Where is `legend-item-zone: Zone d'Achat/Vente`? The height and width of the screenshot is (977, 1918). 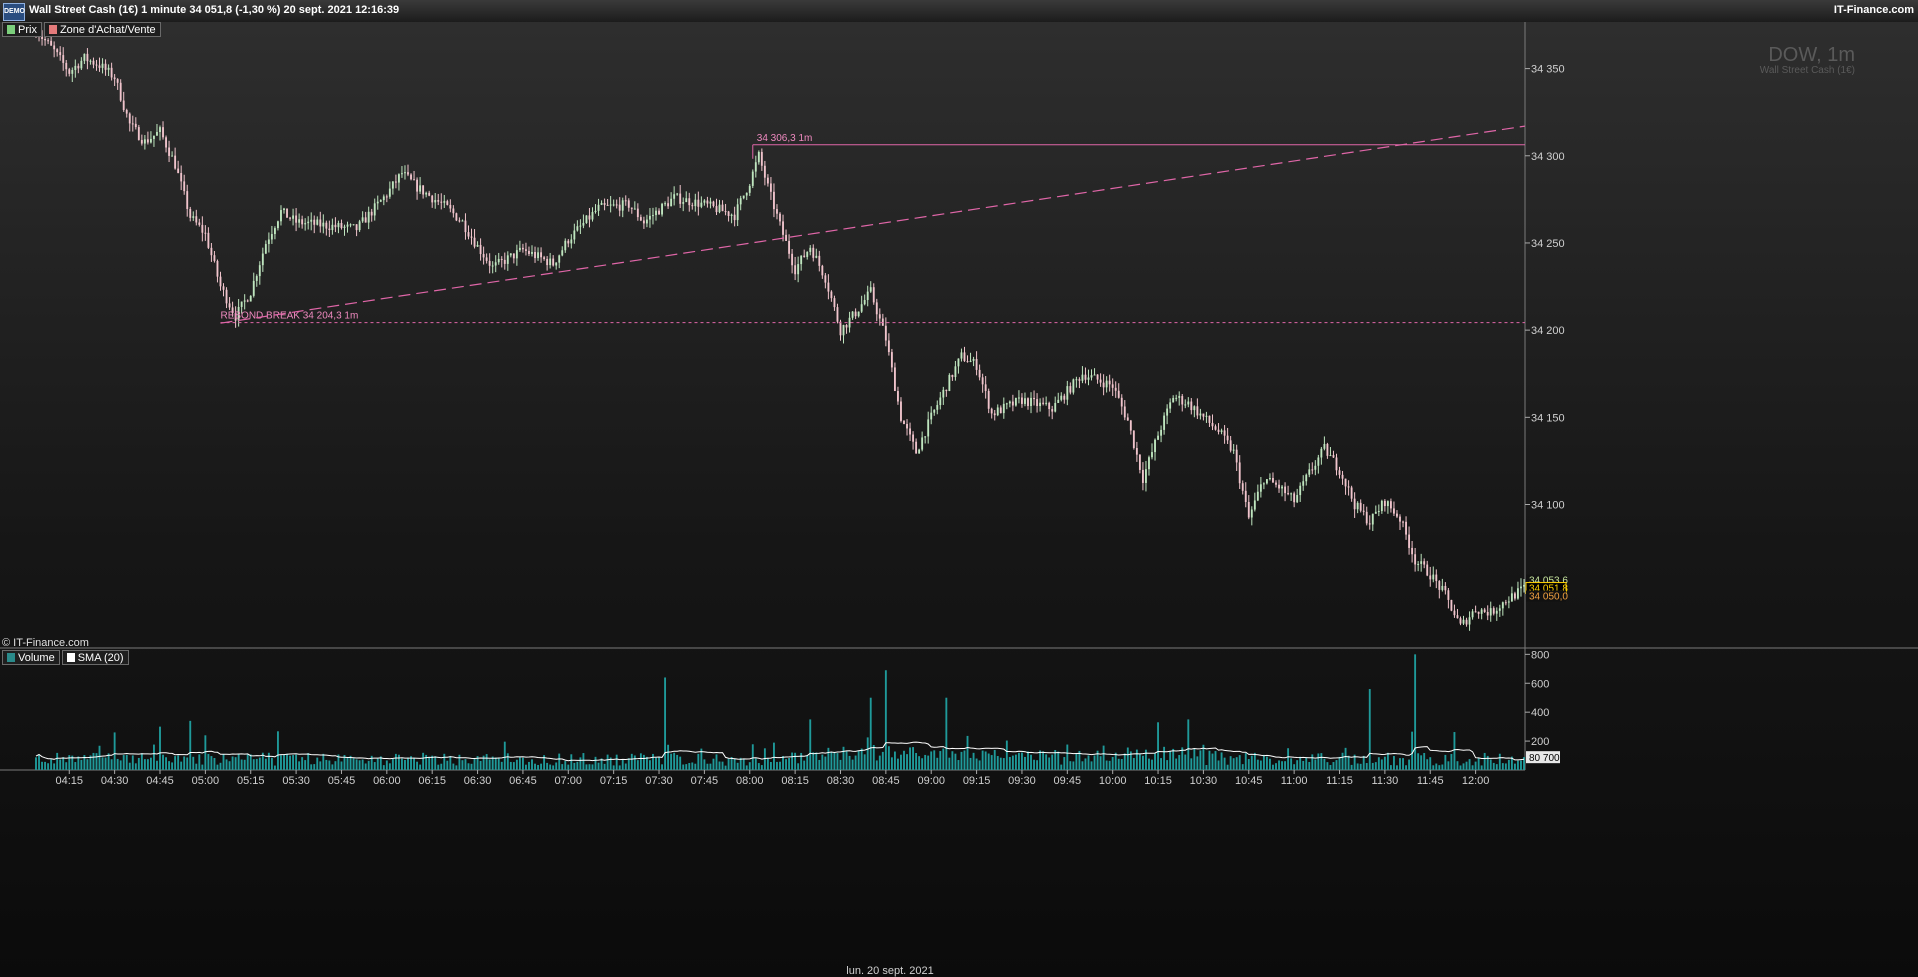 legend-item-zone: Zone d'Achat/Vente is located at coordinates (102, 29).